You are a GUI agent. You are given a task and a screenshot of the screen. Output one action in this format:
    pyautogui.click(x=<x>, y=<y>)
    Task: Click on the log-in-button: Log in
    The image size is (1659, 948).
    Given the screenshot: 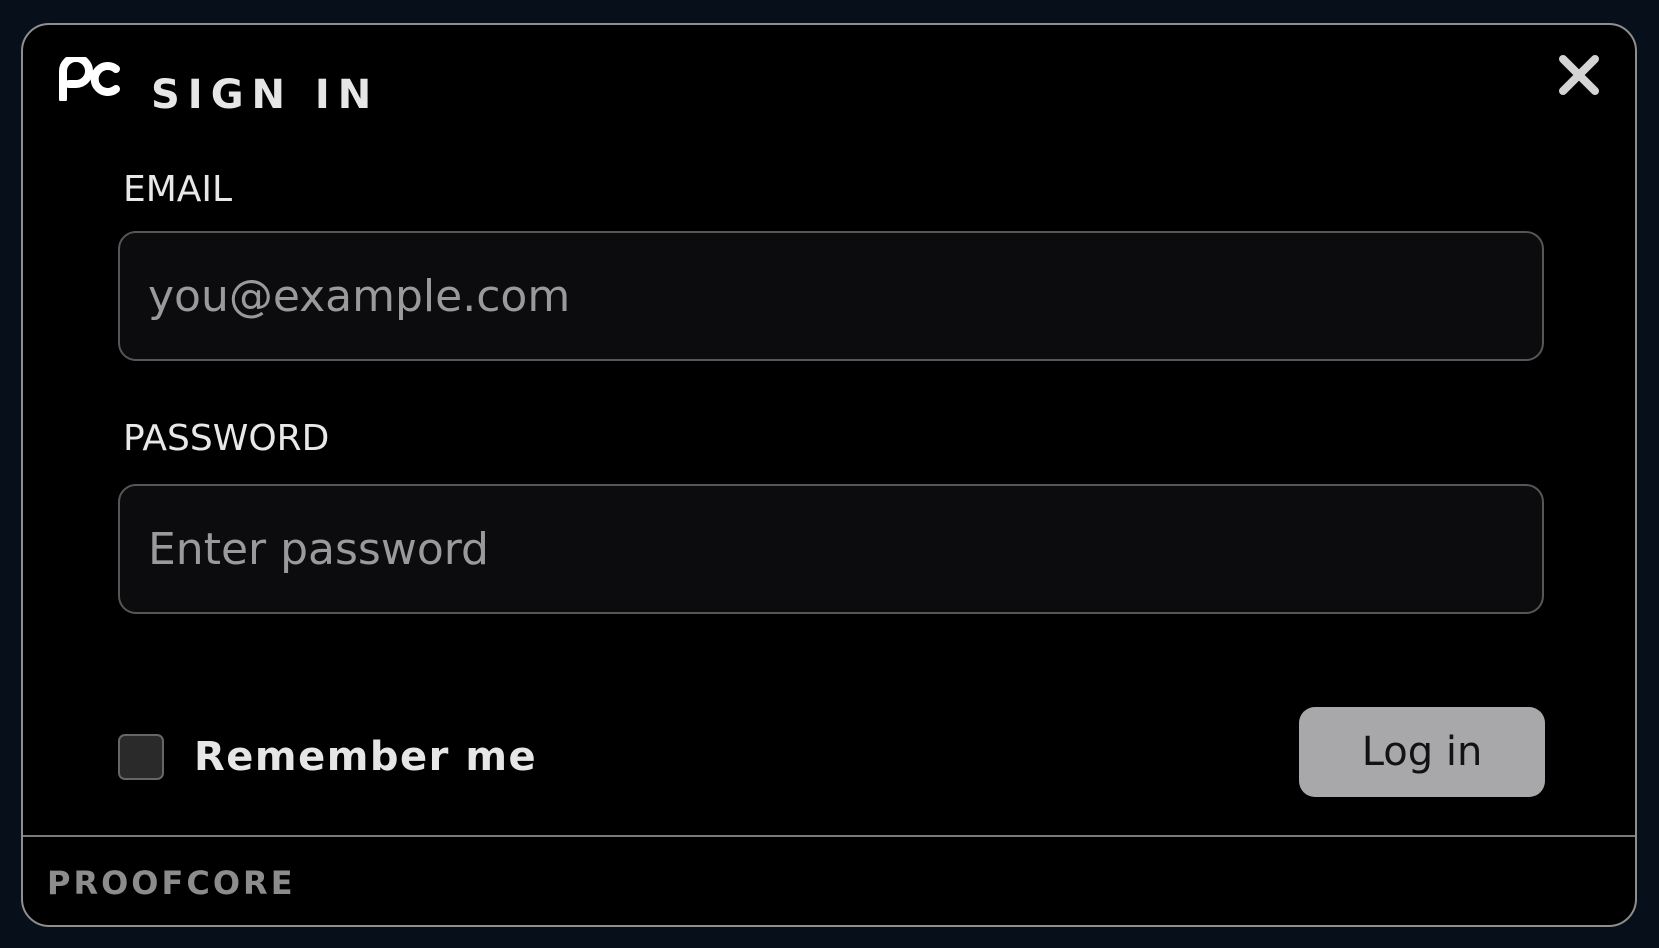 What is the action you would take?
    pyautogui.click(x=1422, y=752)
    